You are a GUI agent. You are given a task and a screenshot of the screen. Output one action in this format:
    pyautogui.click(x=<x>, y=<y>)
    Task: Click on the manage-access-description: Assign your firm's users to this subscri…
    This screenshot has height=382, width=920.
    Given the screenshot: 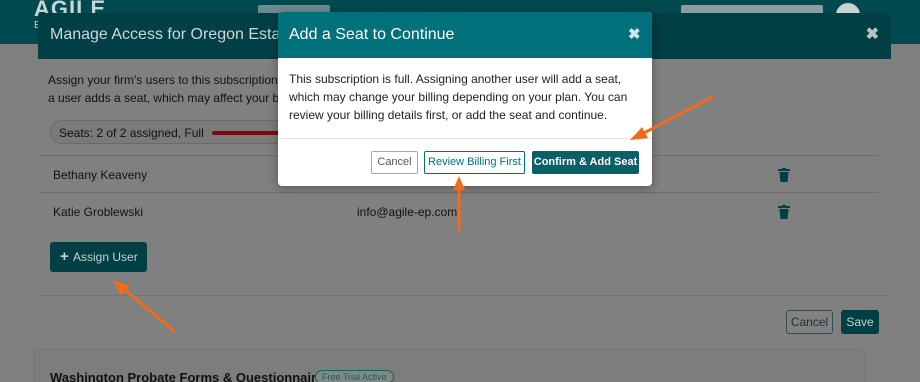 What is the action you would take?
    pyautogui.click(x=163, y=89)
    